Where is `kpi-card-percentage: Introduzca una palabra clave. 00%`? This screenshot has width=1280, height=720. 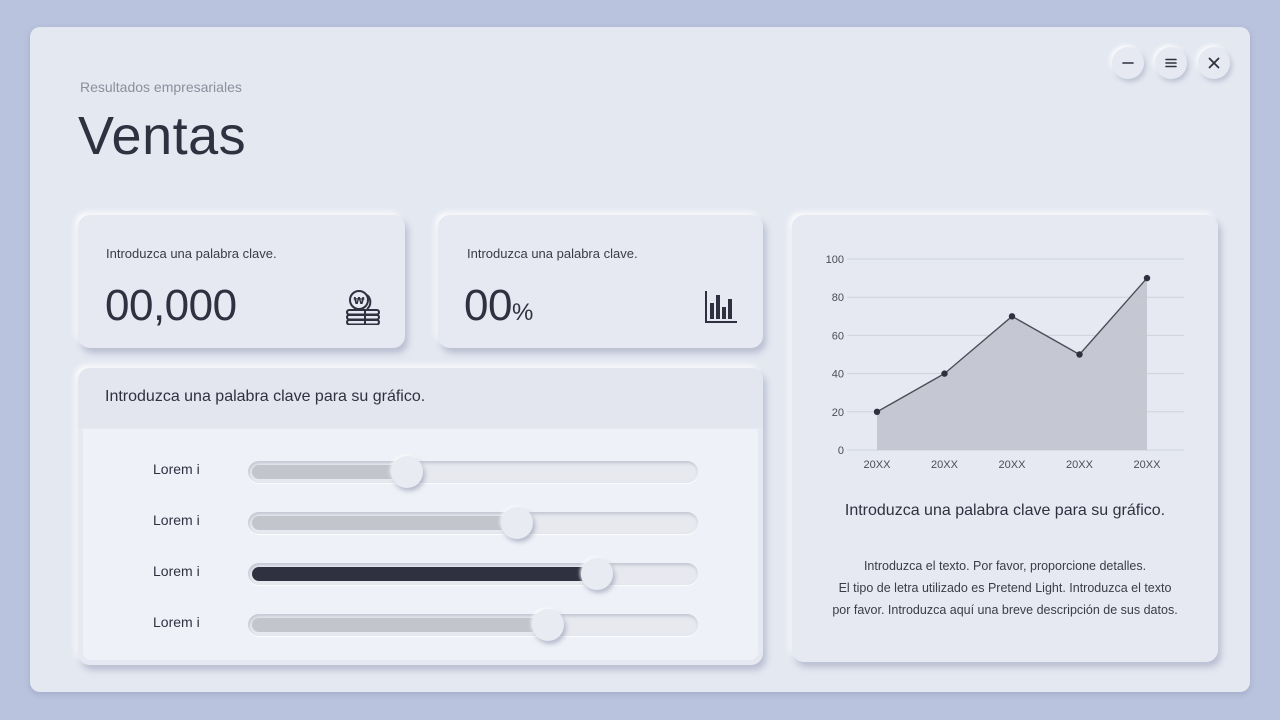
kpi-card-percentage: Introduzca una palabra clave. 00% is located at coordinates (600, 281).